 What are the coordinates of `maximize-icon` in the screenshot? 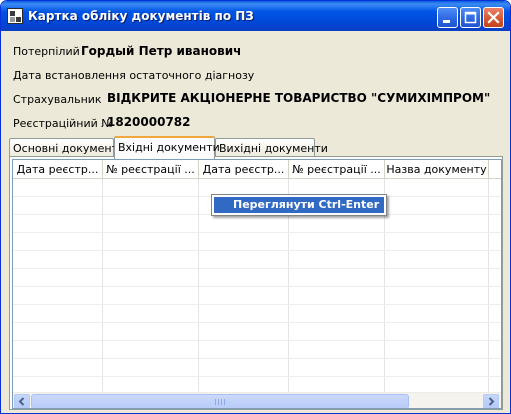 It's located at (470, 17).